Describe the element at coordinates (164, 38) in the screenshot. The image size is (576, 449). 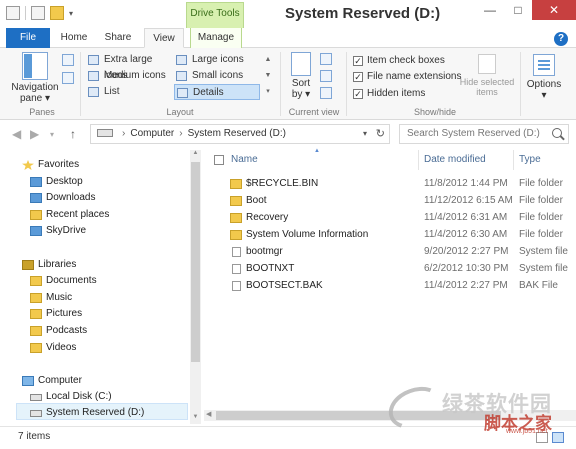
I see `tab-view: View` at that location.